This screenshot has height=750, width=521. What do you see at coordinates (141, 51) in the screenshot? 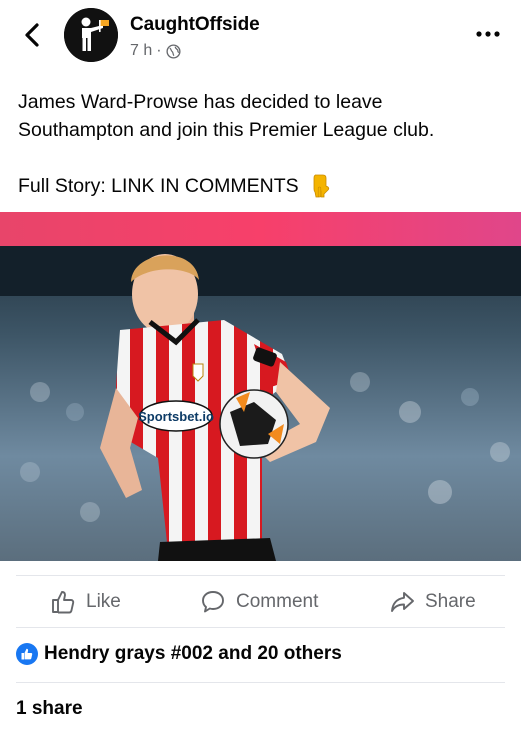
I see `post-time: 7 h` at bounding box center [141, 51].